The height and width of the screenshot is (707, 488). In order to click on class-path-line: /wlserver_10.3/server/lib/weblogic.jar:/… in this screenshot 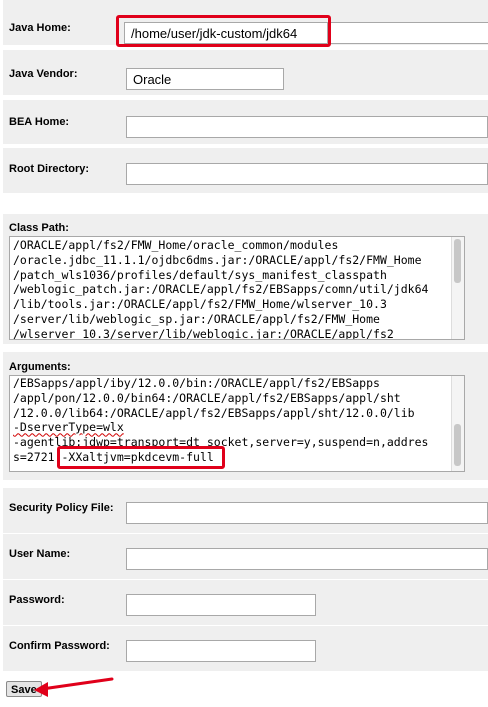, I will do `click(203, 333)`.